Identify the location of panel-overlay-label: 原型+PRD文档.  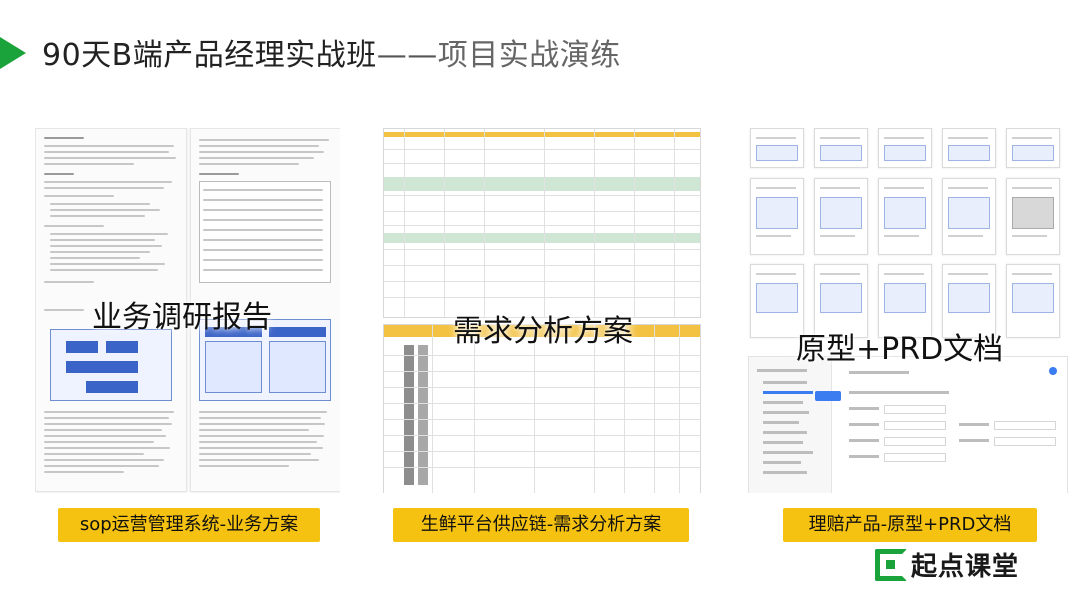
(900, 349).